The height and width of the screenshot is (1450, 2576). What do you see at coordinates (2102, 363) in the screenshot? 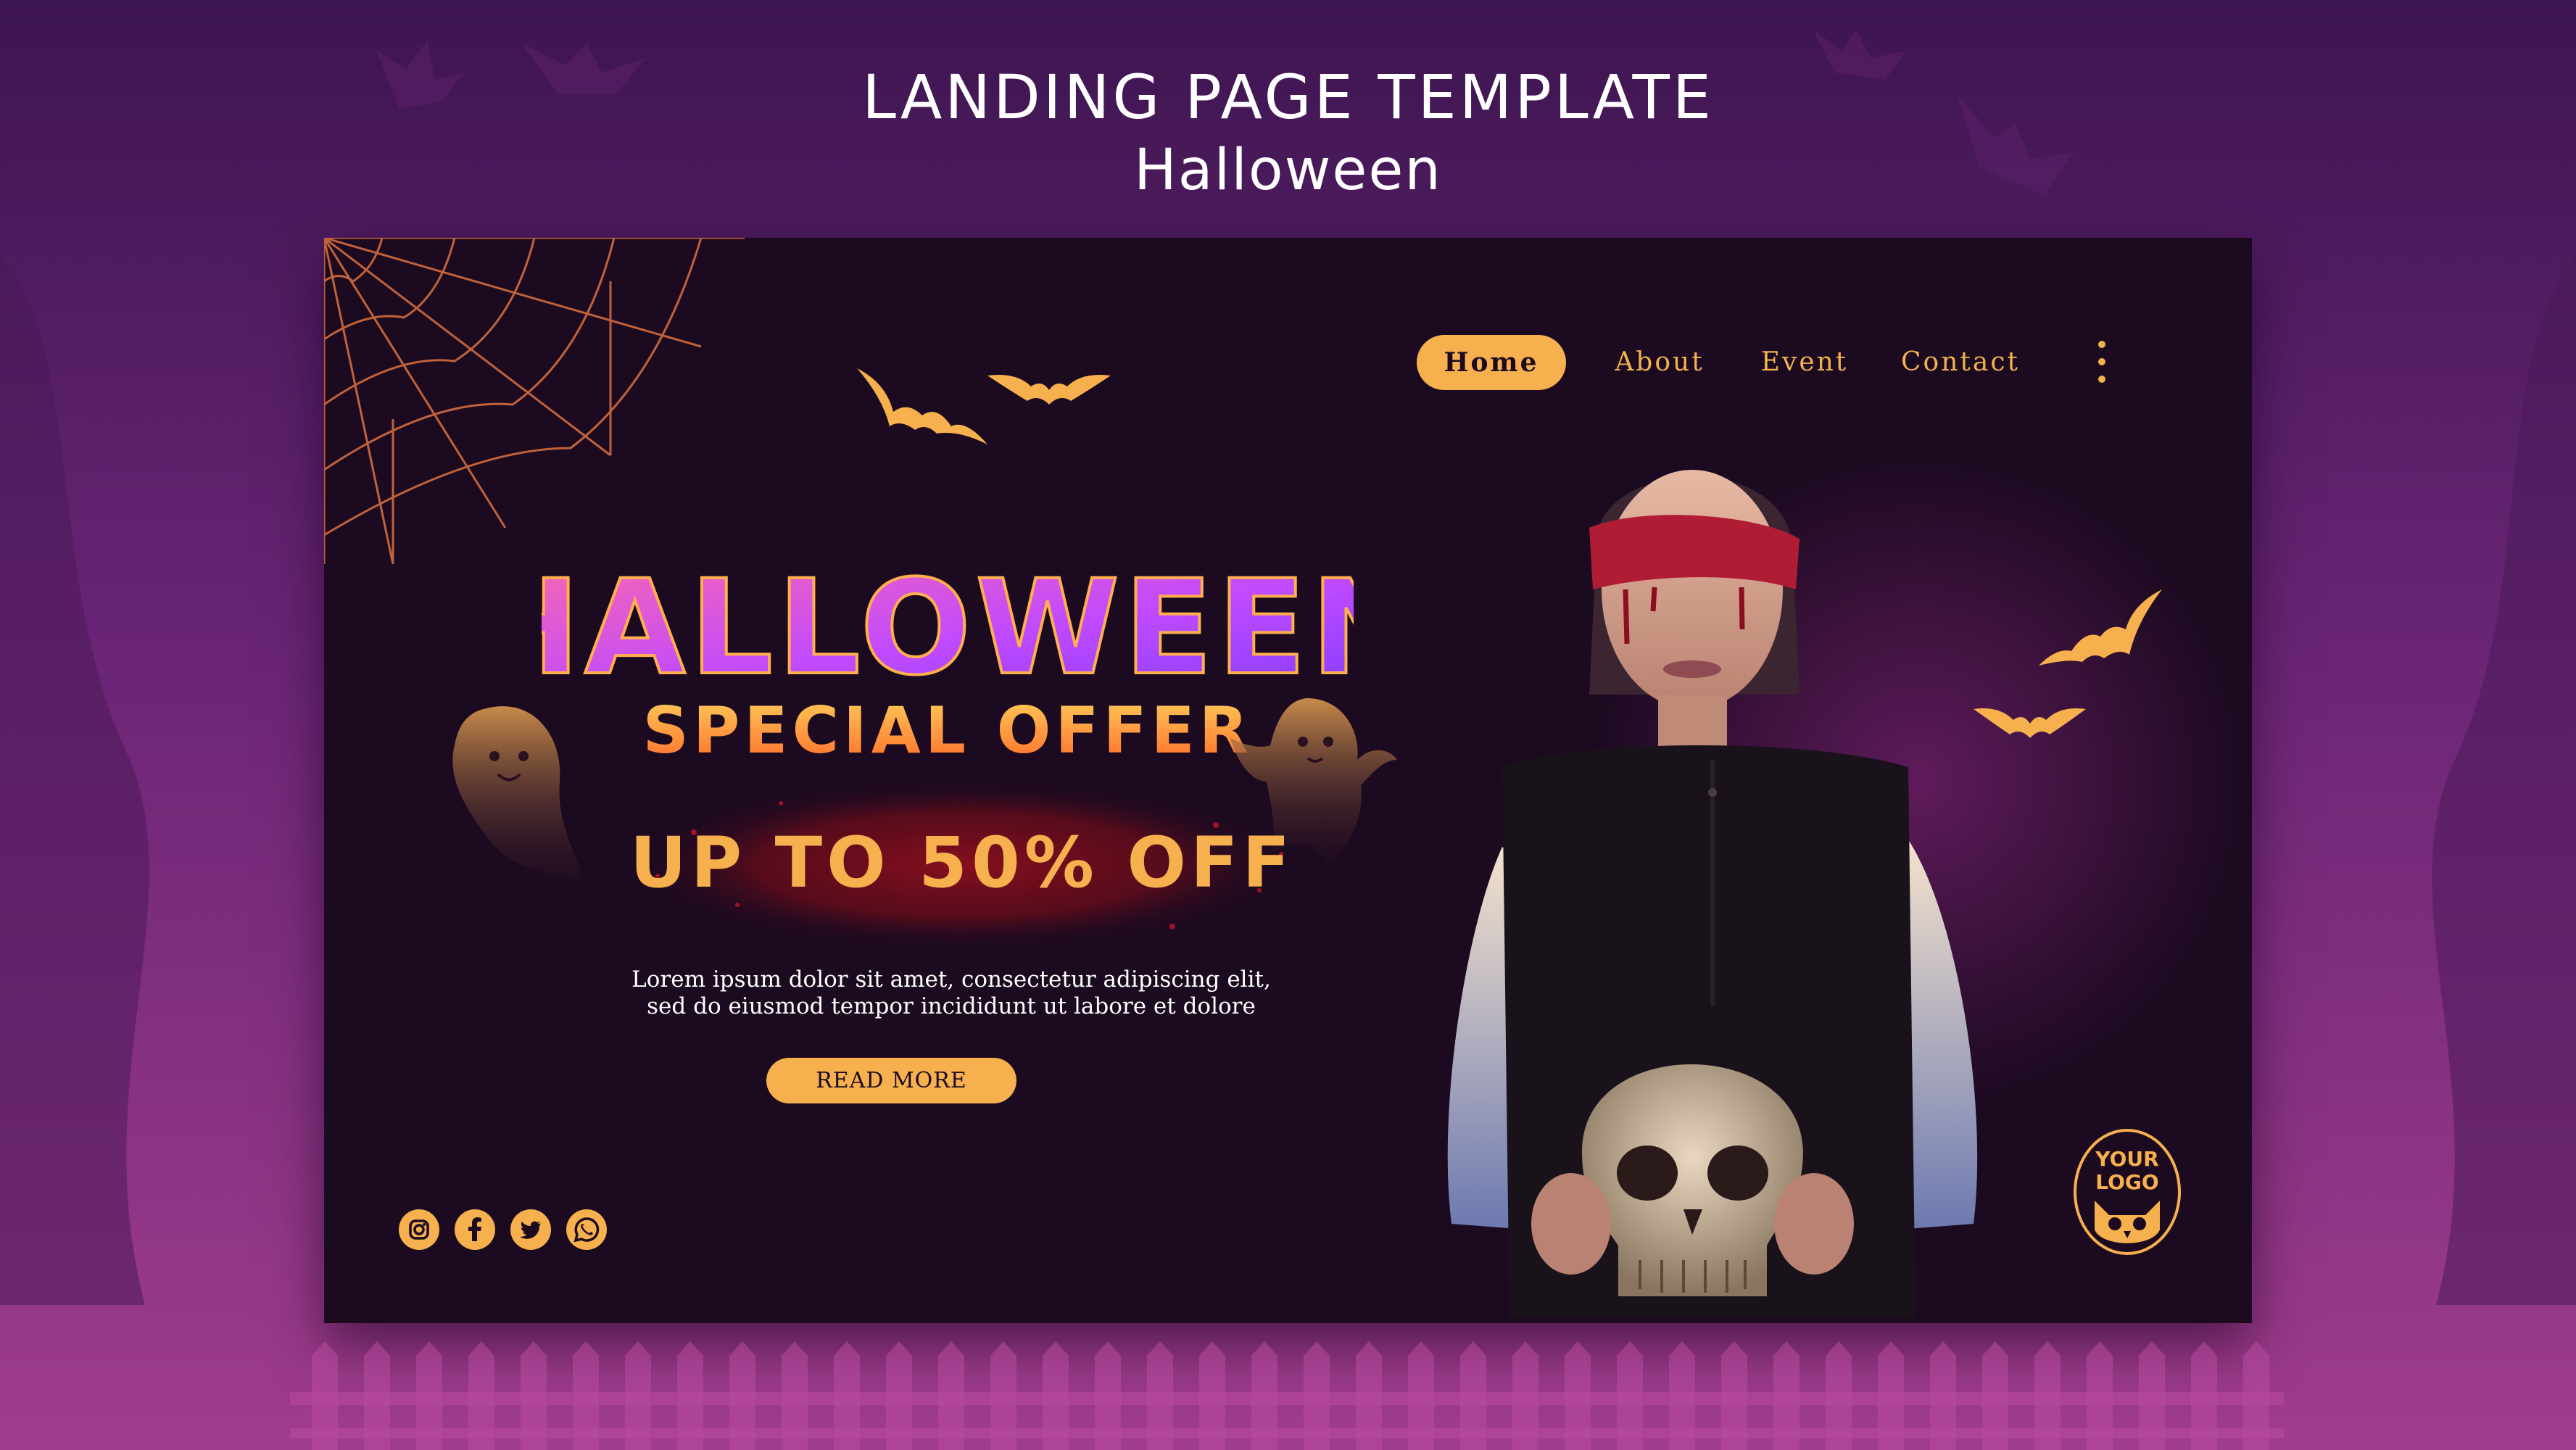
I see `more-menu-icon` at bounding box center [2102, 363].